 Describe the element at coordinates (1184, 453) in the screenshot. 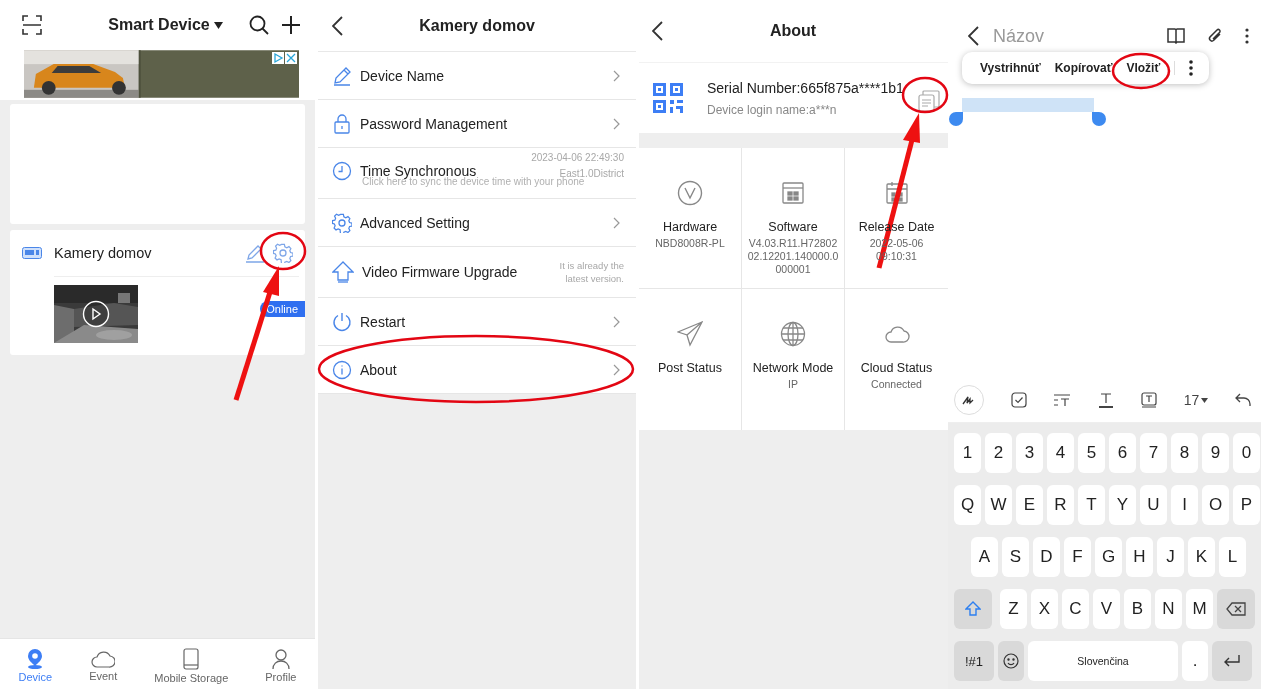

I see `keyboard-key: 8` at that location.